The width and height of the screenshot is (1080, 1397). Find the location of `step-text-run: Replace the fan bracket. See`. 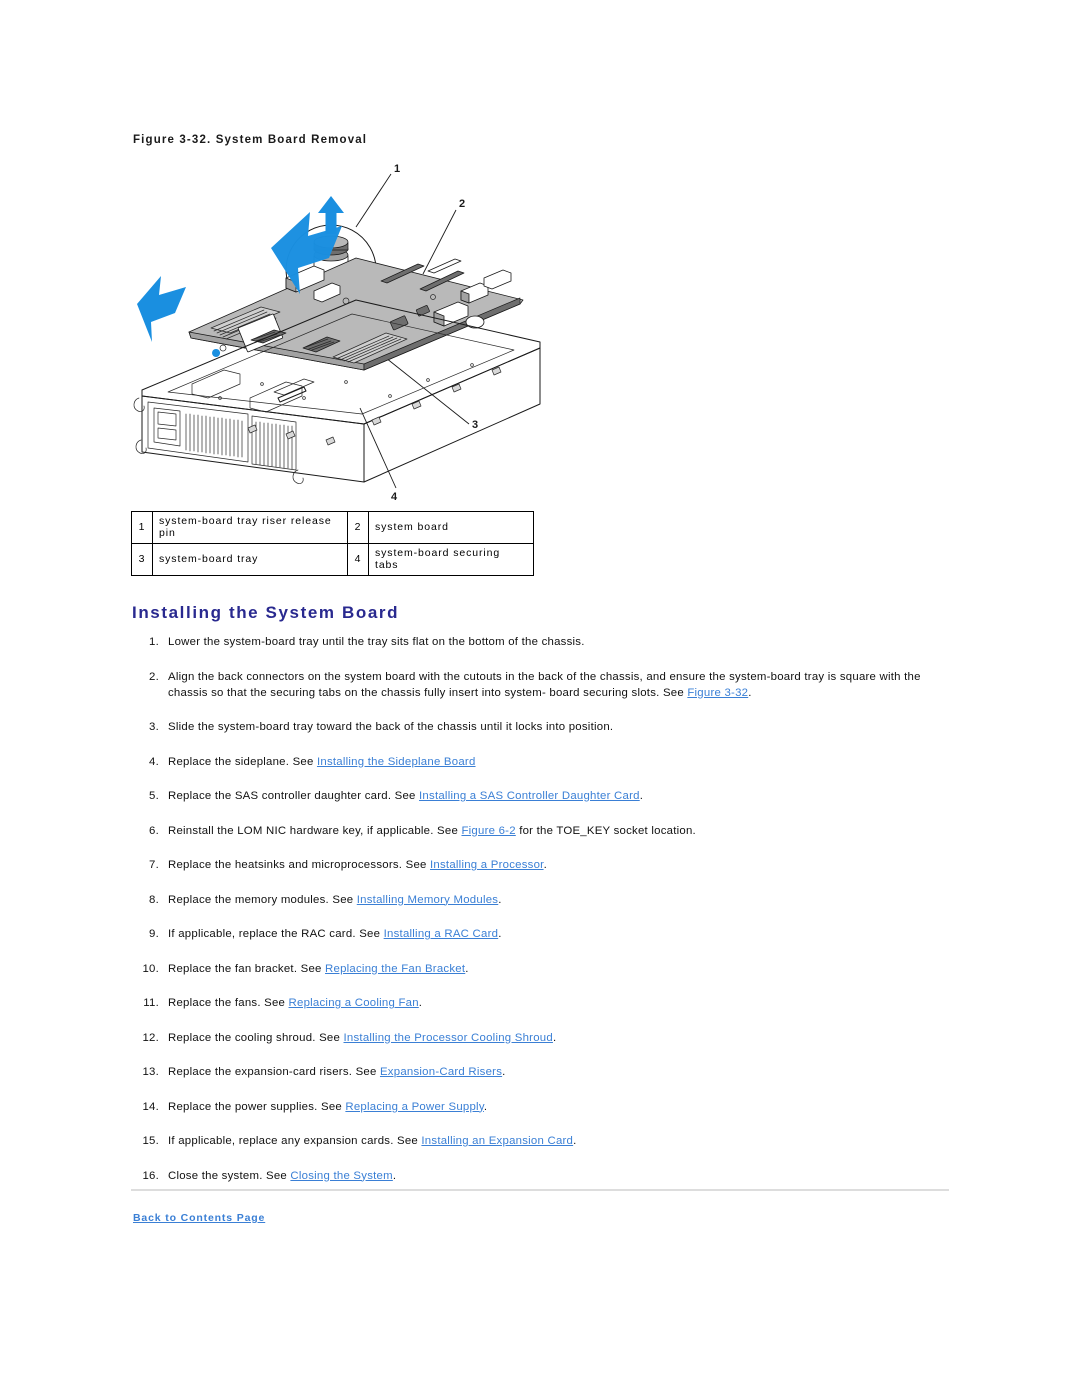

step-text-run: Replace the fan bracket. See is located at coordinates (247, 968).